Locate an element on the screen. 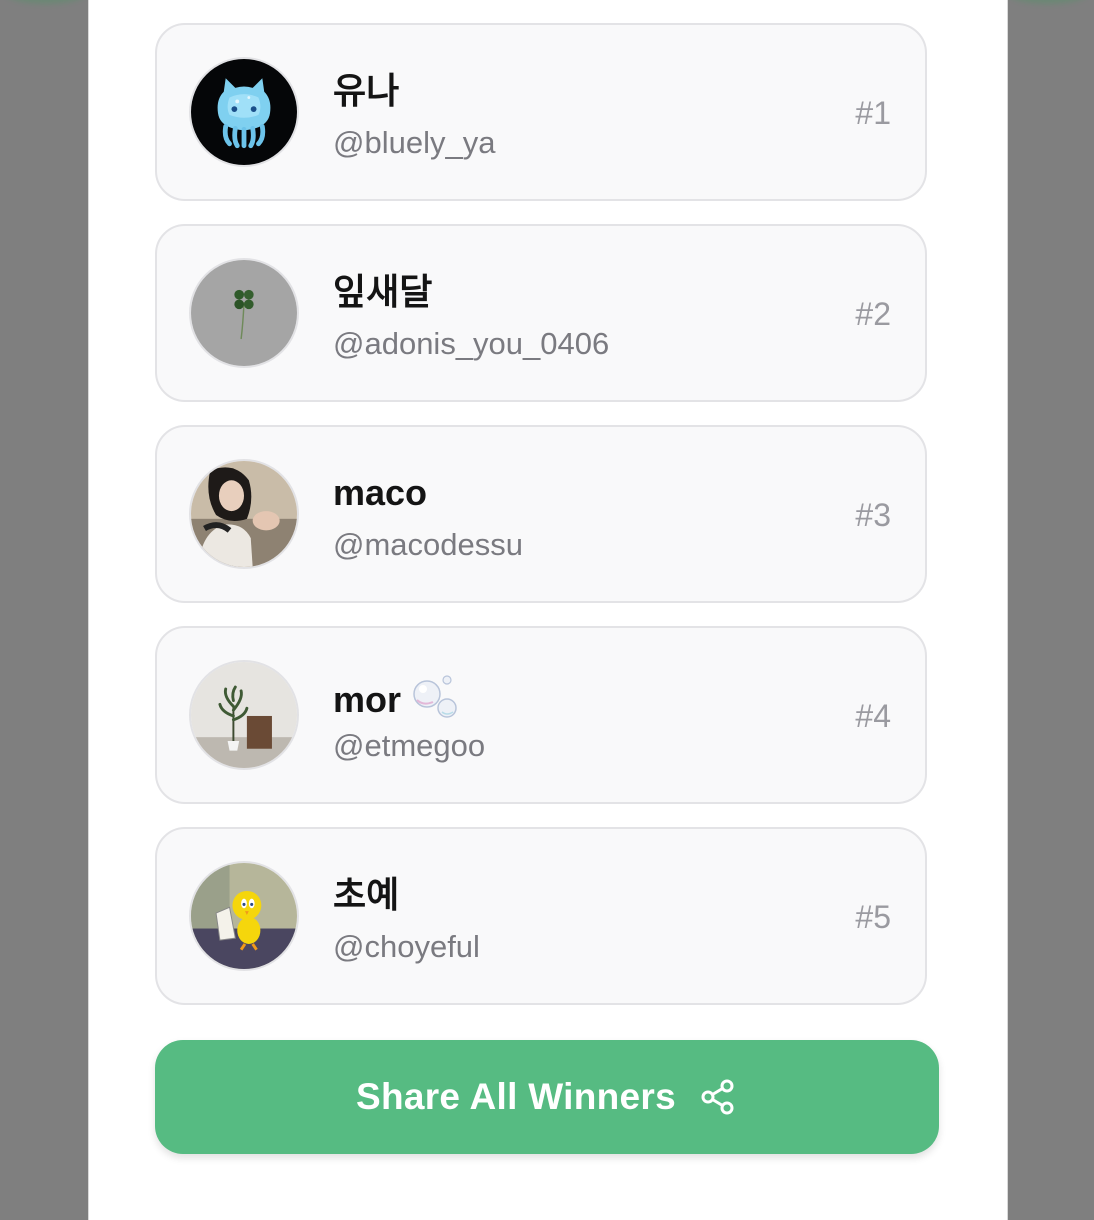  winner-card: 잎새달 @adonis_you_0406 #2 is located at coordinates (541, 313).